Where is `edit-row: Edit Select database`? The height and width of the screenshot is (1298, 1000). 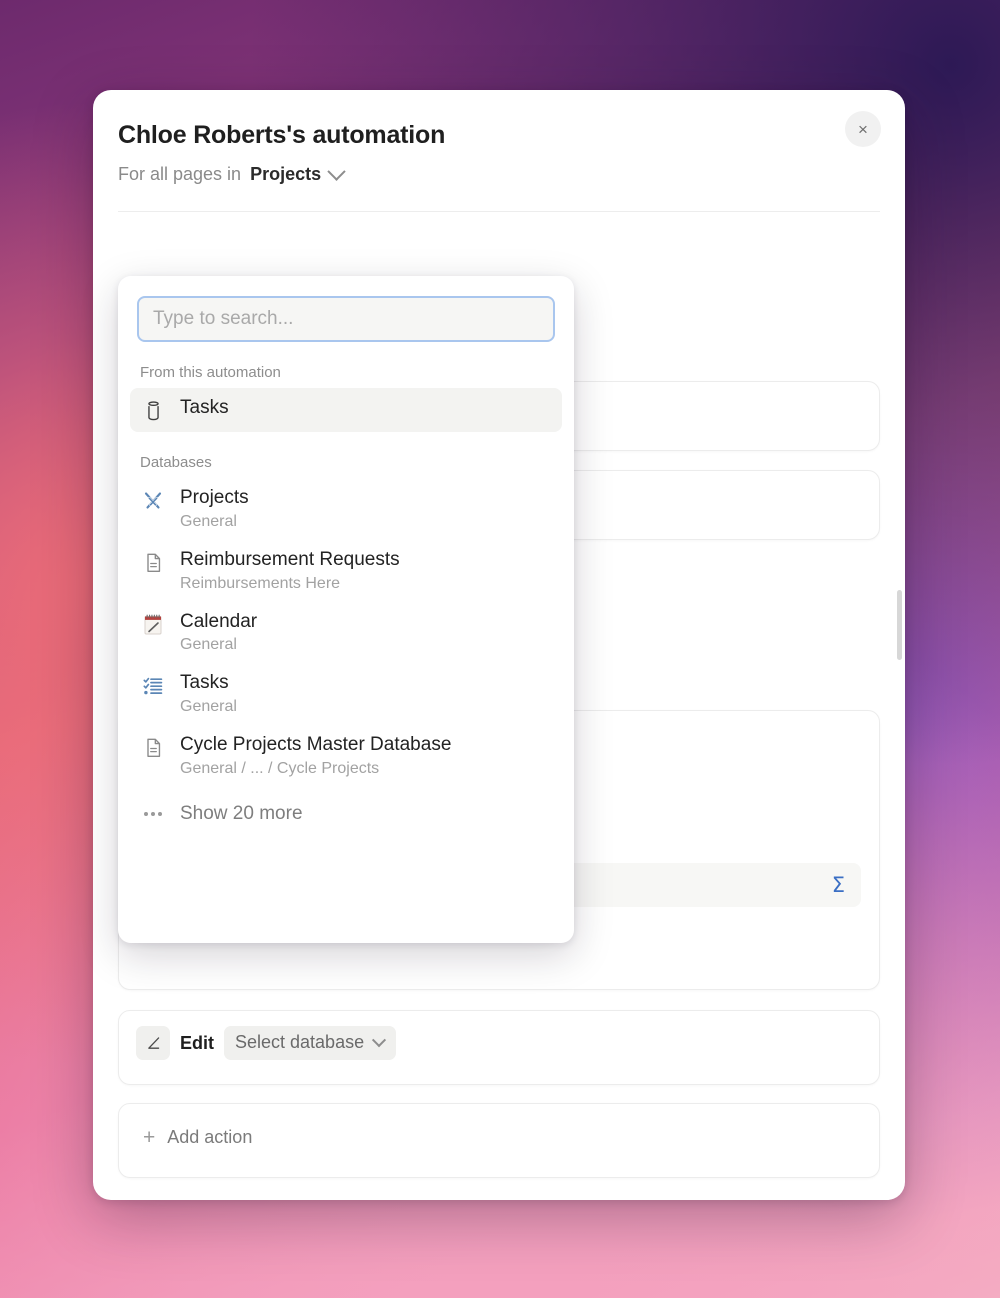
edit-row: Edit Select database is located at coordinates (266, 1043).